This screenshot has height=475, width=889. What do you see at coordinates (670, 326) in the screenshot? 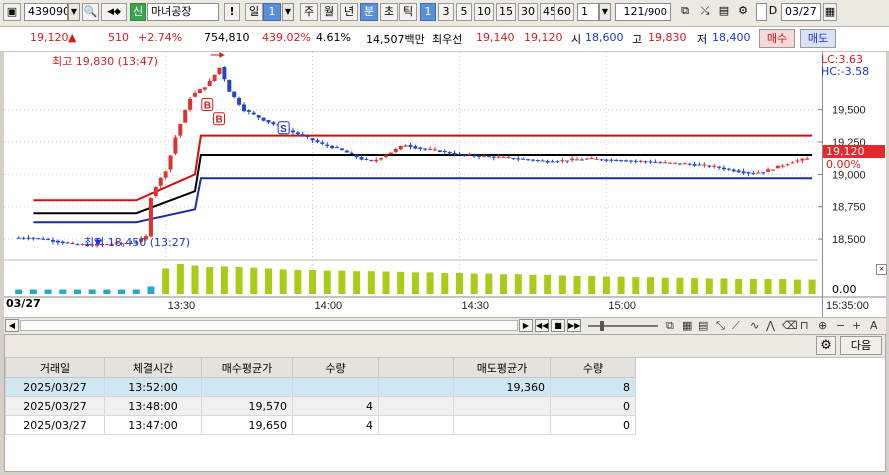
I see `compare-icon: ⧉` at bounding box center [670, 326].